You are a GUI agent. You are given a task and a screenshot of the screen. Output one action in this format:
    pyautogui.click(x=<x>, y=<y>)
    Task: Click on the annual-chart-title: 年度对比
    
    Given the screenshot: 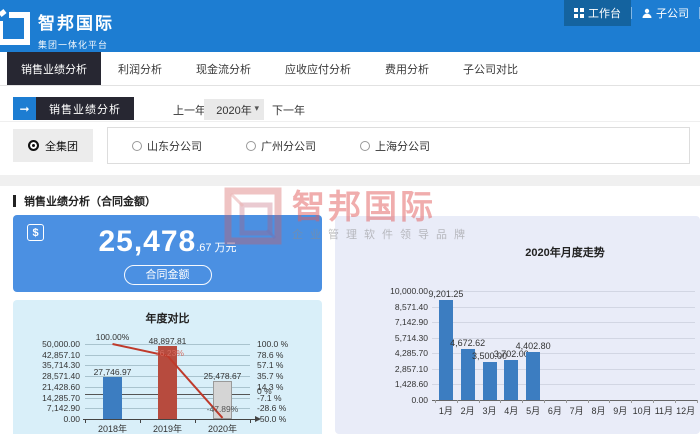 What is the action you would take?
    pyautogui.click(x=167, y=319)
    